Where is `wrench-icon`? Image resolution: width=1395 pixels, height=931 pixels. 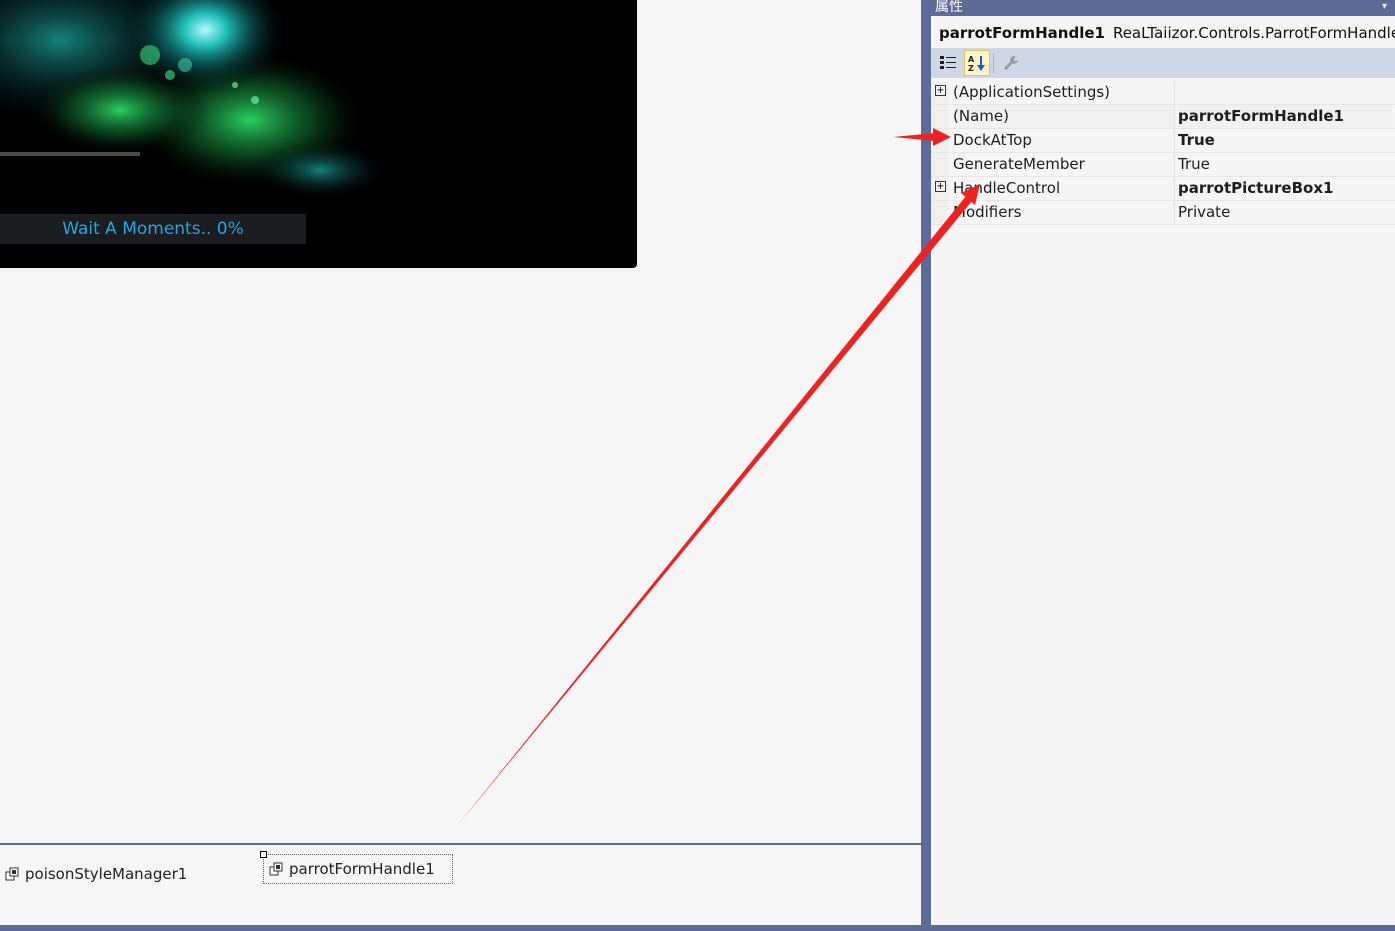
wrench-icon is located at coordinates (1011, 63).